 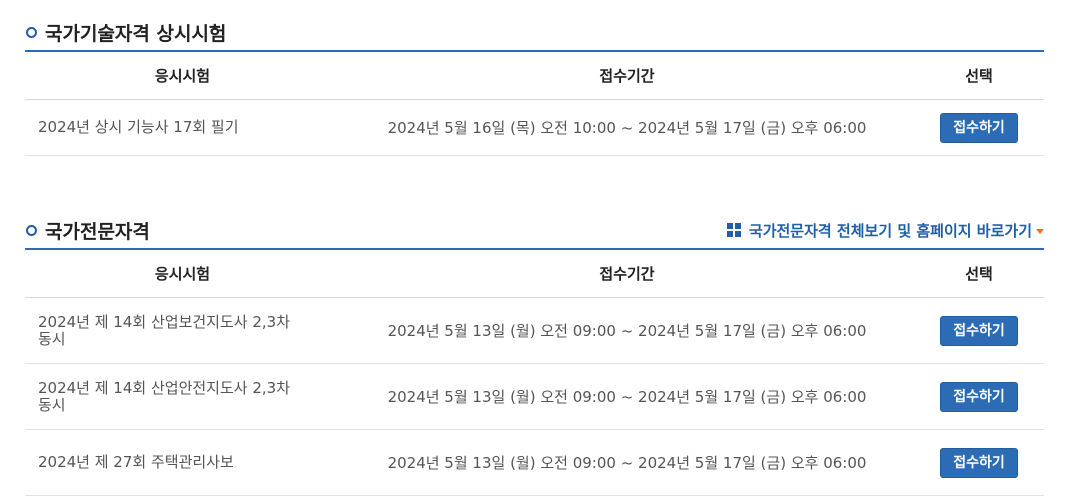 What do you see at coordinates (890, 230) in the screenshot?
I see `more-link-text: 국가전문자격 전체보기 및 홈페이지 바로가기` at bounding box center [890, 230].